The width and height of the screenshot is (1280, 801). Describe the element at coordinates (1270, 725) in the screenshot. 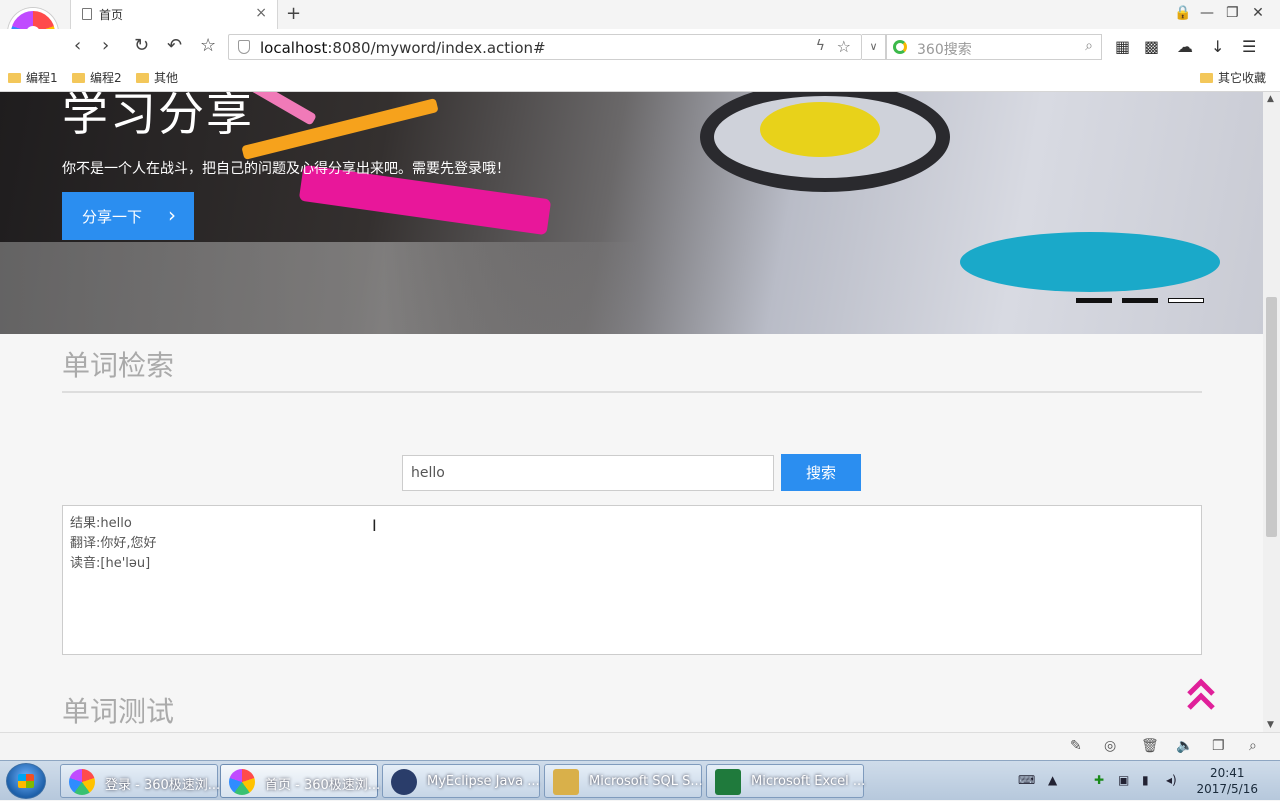

I see `scroll-down-icon: ▼` at that location.